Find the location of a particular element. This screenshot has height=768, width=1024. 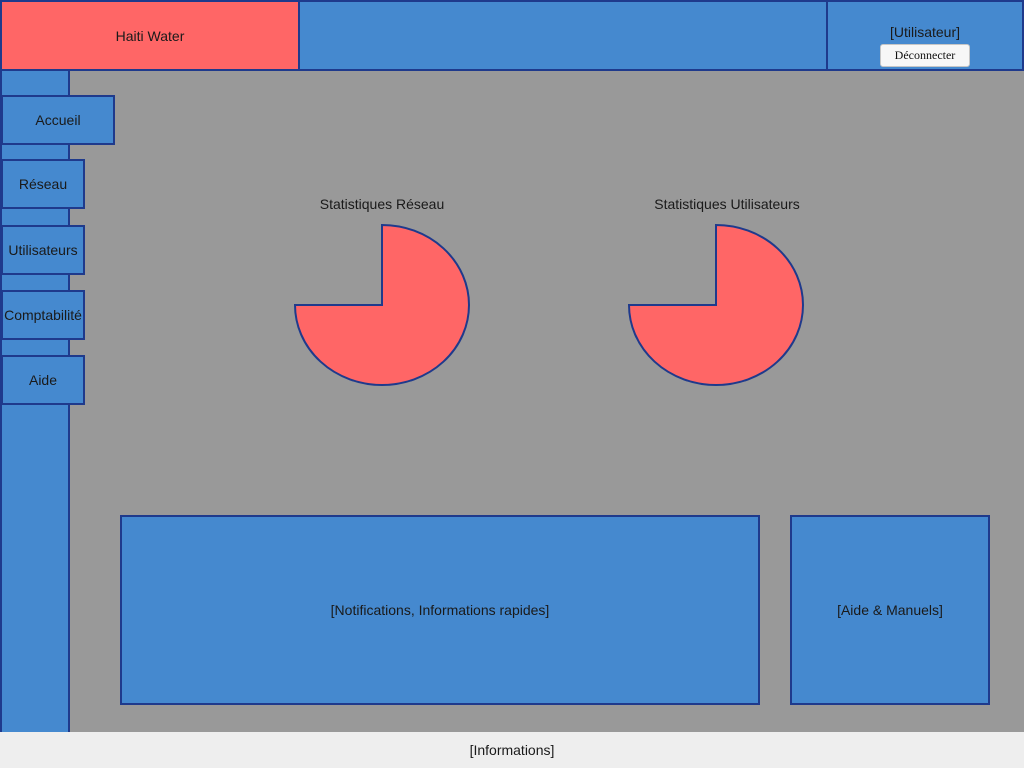

sidebar-item-comptabilite: Comptabilité is located at coordinates (43, 315).